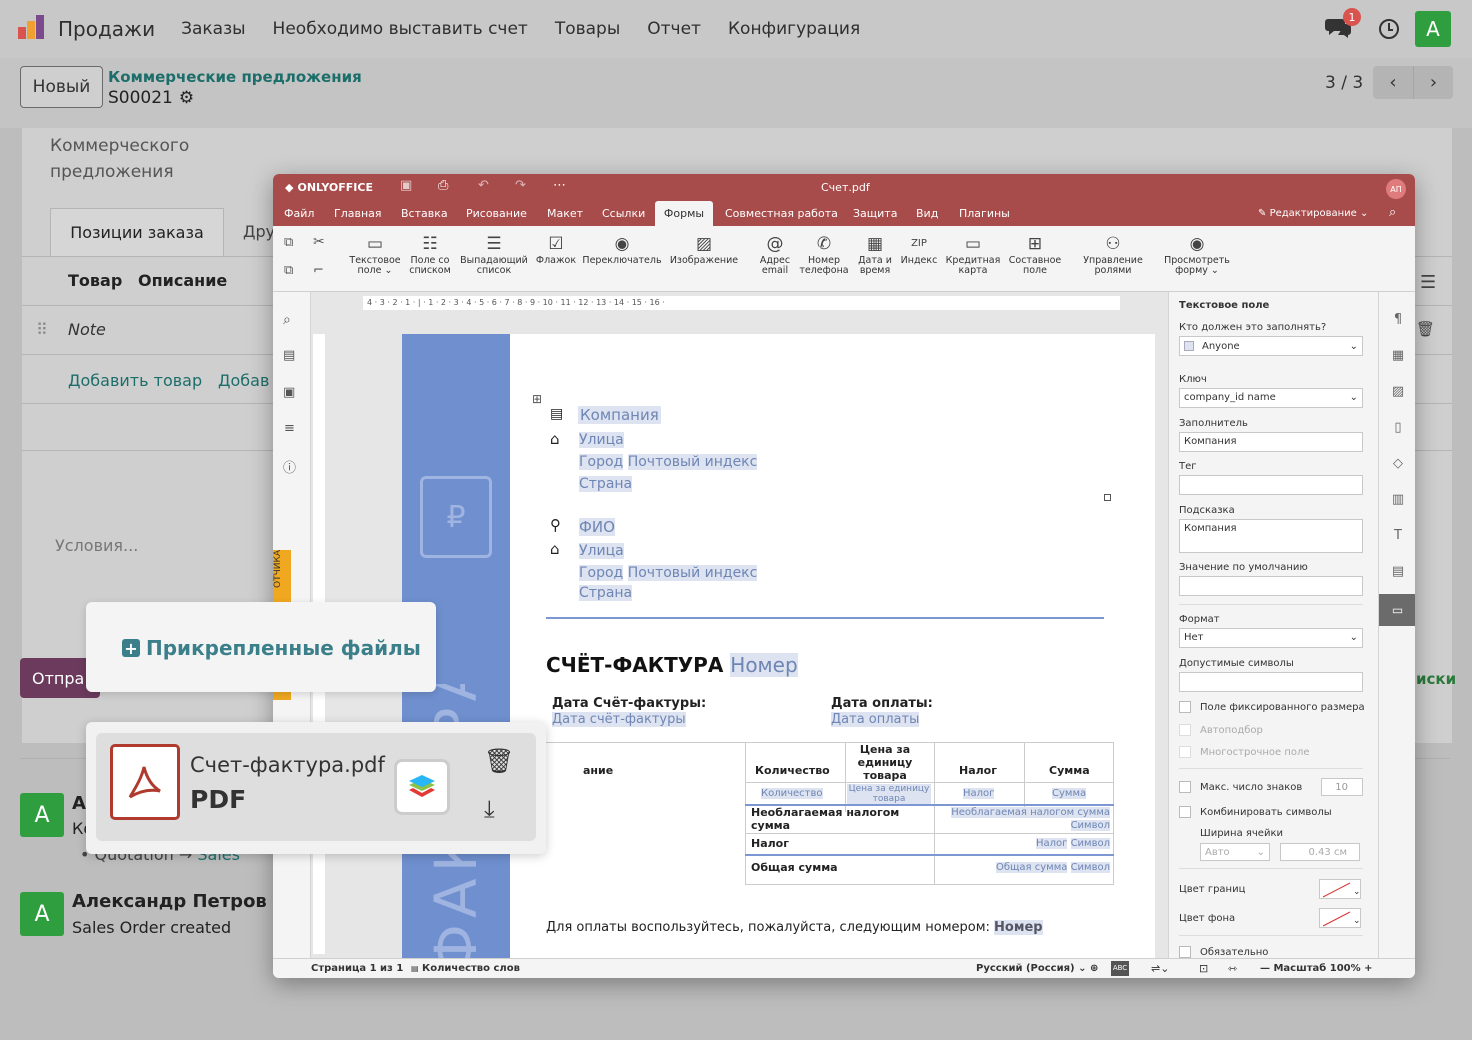  Describe the element at coordinates (601, 462) in the screenshot. I see `field-city: Город` at that location.